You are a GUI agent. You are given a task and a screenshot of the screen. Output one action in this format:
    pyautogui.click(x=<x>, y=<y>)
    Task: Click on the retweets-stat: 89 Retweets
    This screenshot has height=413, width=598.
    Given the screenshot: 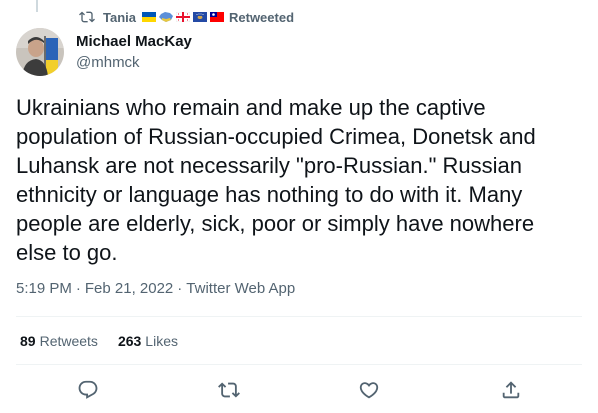 What is the action you would take?
    pyautogui.click(x=59, y=341)
    